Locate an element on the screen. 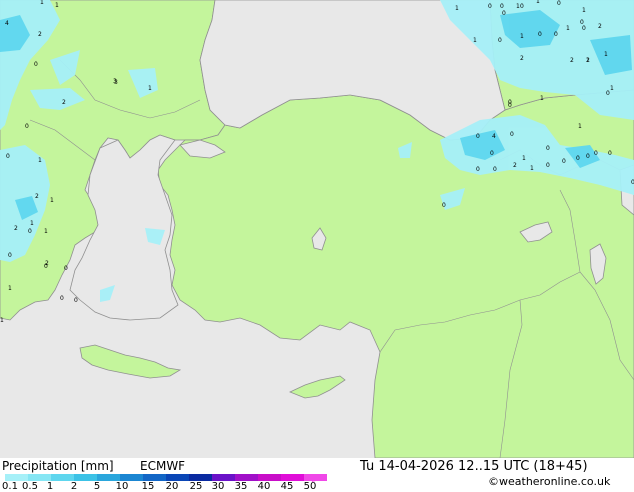  legend-tick-label: 30 is located at coordinates (218, 486).